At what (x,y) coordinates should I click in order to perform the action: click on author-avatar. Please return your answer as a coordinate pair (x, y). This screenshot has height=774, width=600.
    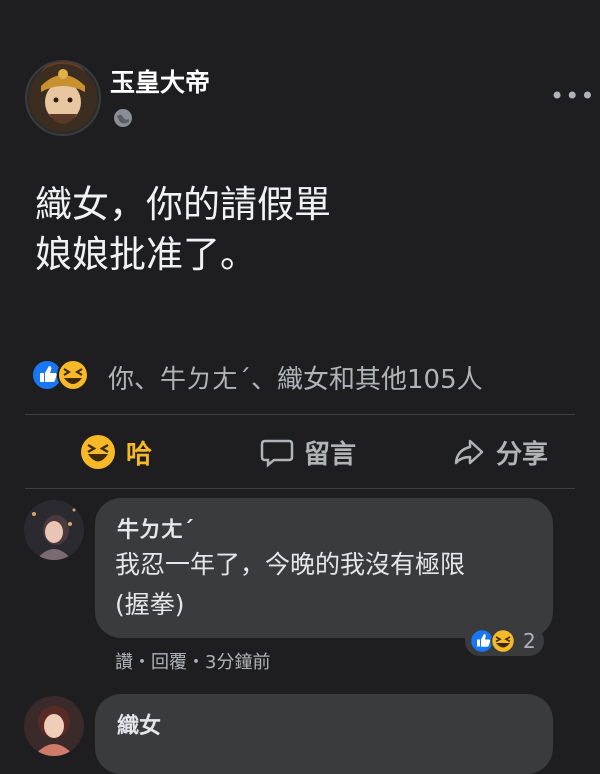
    Looking at the image, I should click on (63, 98).